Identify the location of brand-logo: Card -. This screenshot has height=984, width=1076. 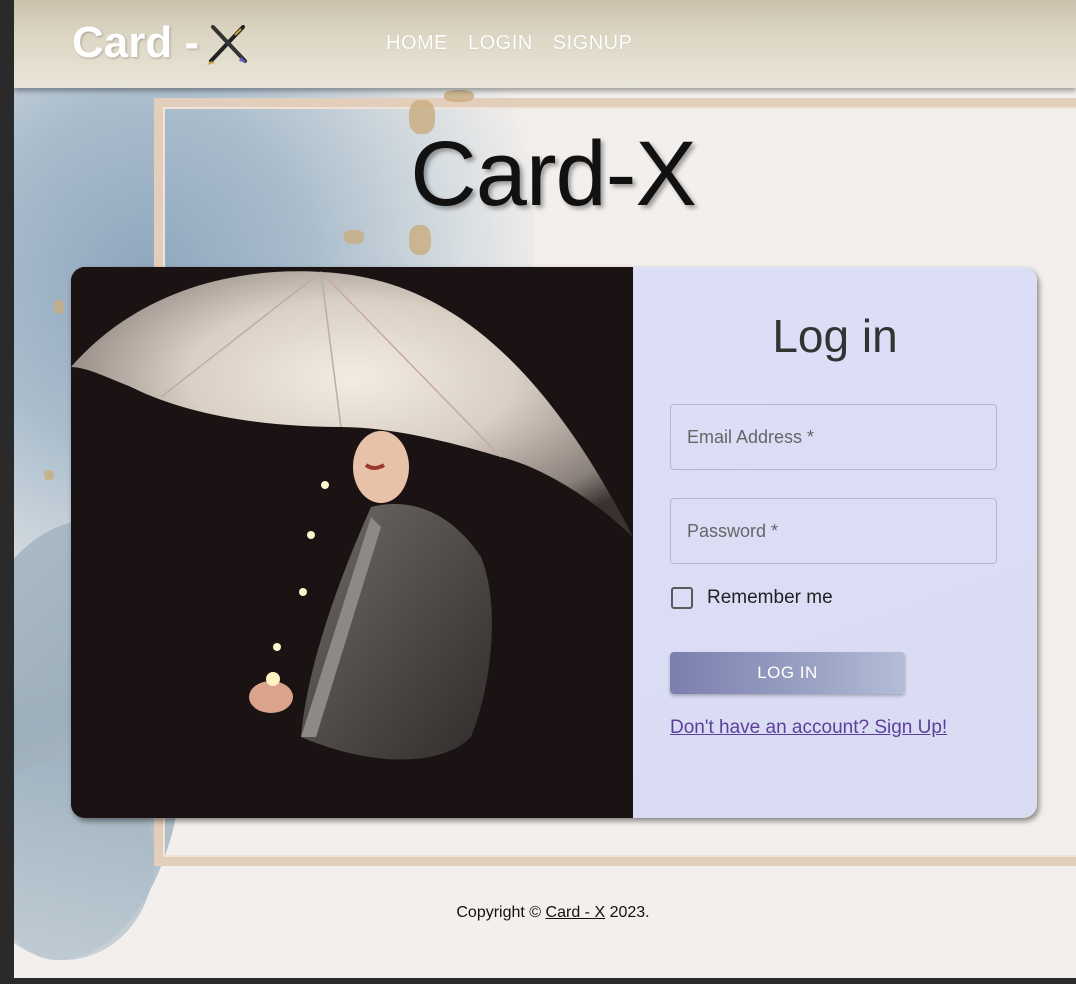
(160, 43).